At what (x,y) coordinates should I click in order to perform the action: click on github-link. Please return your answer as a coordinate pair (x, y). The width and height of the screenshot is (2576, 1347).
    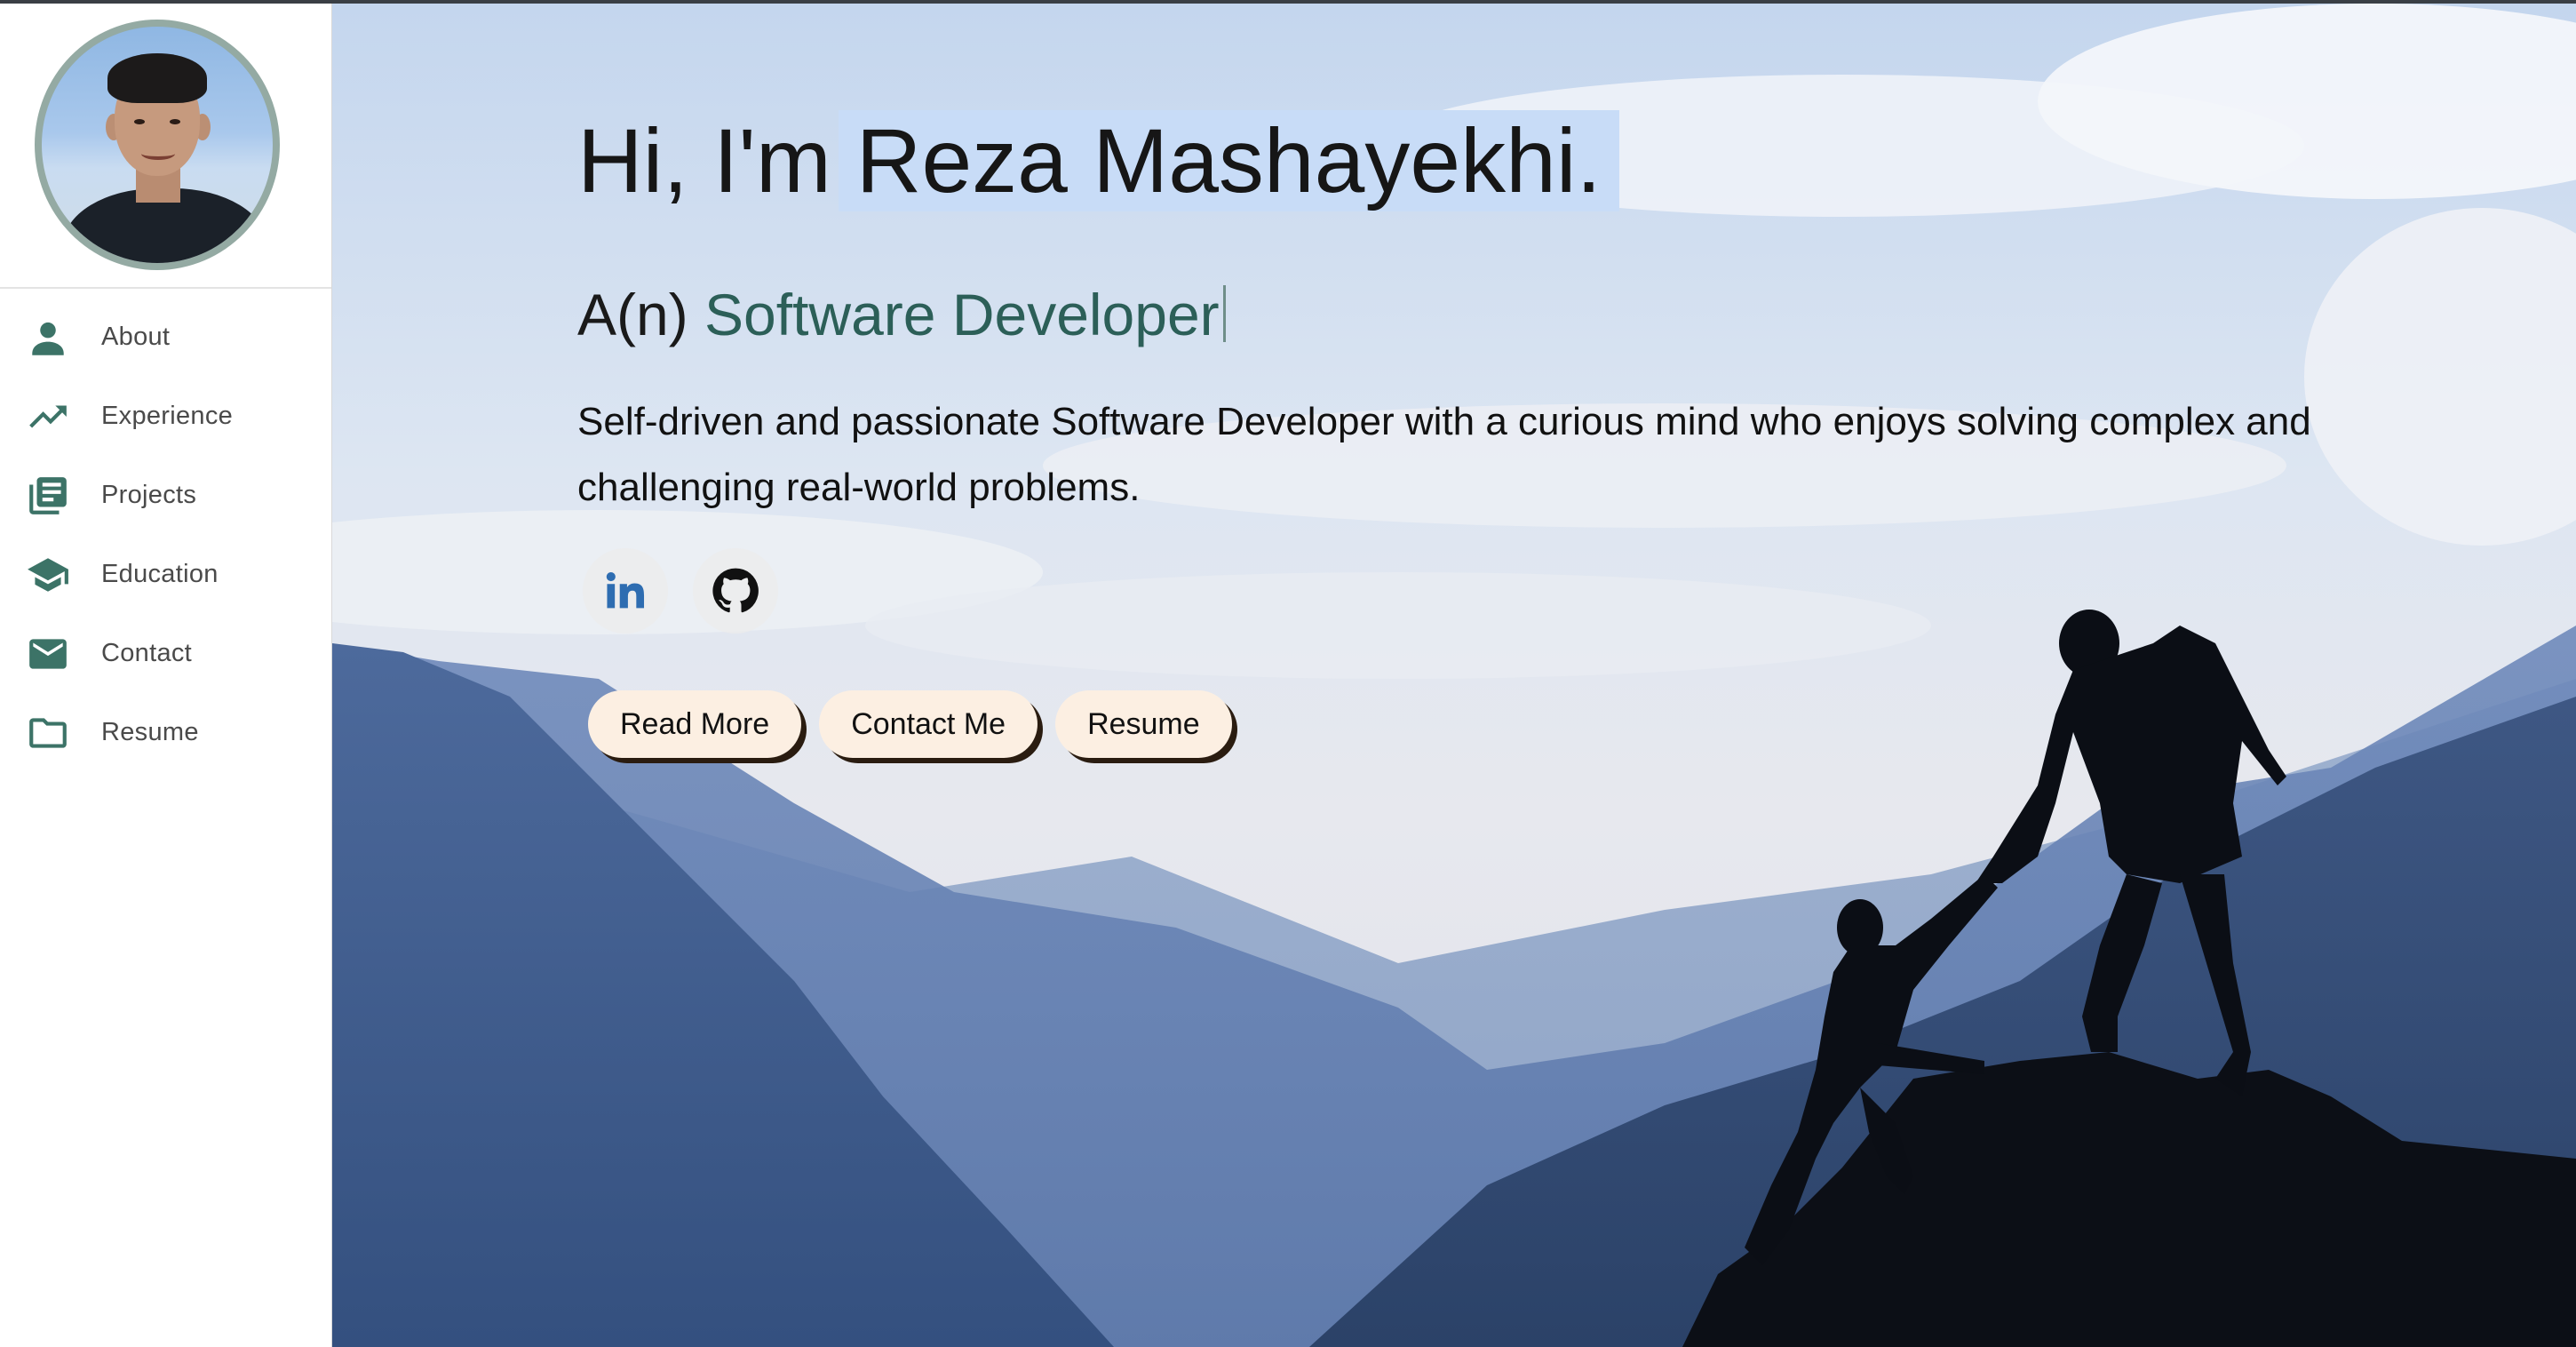
    Looking at the image, I should click on (735, 591).